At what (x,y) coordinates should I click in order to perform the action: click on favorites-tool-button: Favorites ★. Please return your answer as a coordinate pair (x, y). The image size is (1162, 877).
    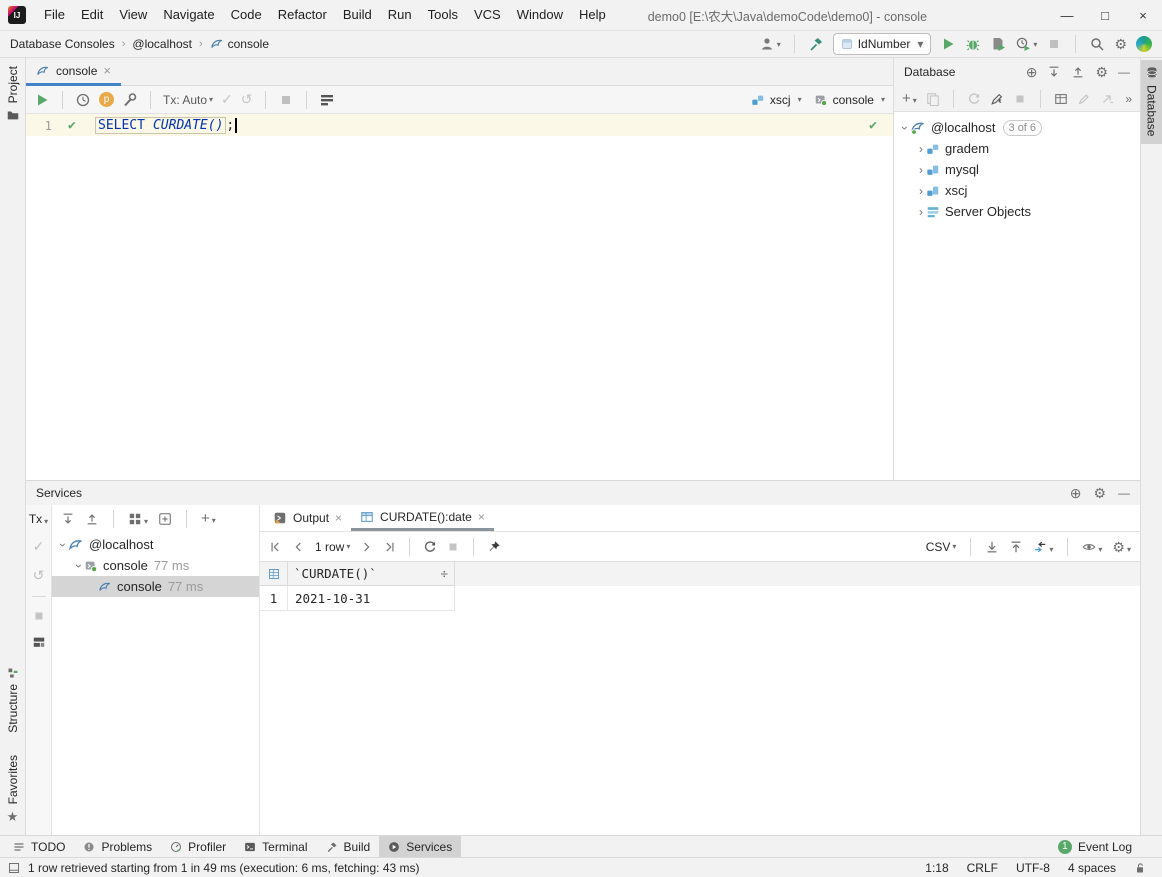
    Looking at the image, I should click on (13, 790).